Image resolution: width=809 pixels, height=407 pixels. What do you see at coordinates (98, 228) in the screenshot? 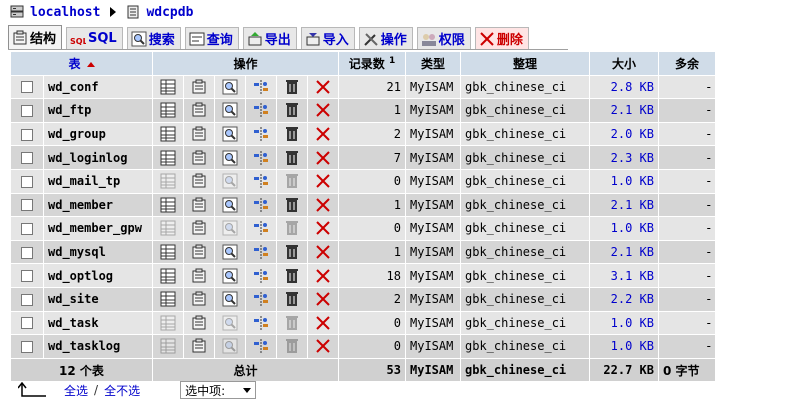
I see `table-name-link: wd_member_gpw` at bounding box center [98, 228].